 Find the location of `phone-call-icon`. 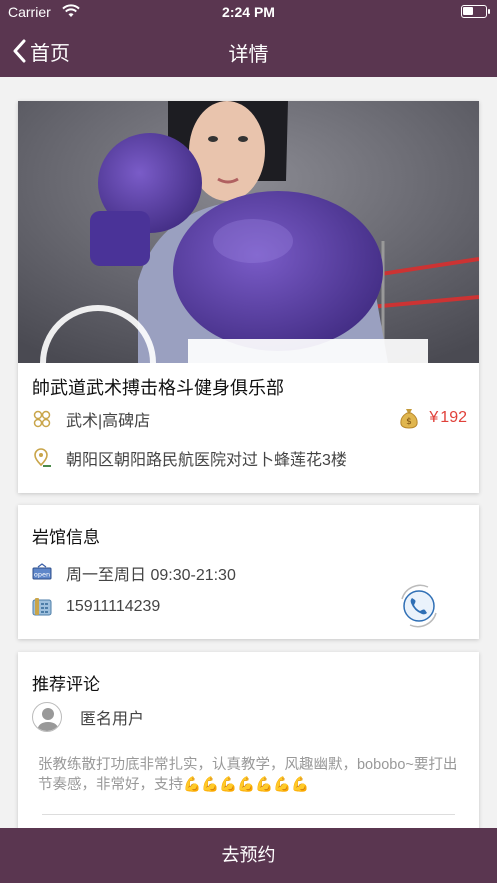

phone-call-icon is located at coordinates (419, 606).